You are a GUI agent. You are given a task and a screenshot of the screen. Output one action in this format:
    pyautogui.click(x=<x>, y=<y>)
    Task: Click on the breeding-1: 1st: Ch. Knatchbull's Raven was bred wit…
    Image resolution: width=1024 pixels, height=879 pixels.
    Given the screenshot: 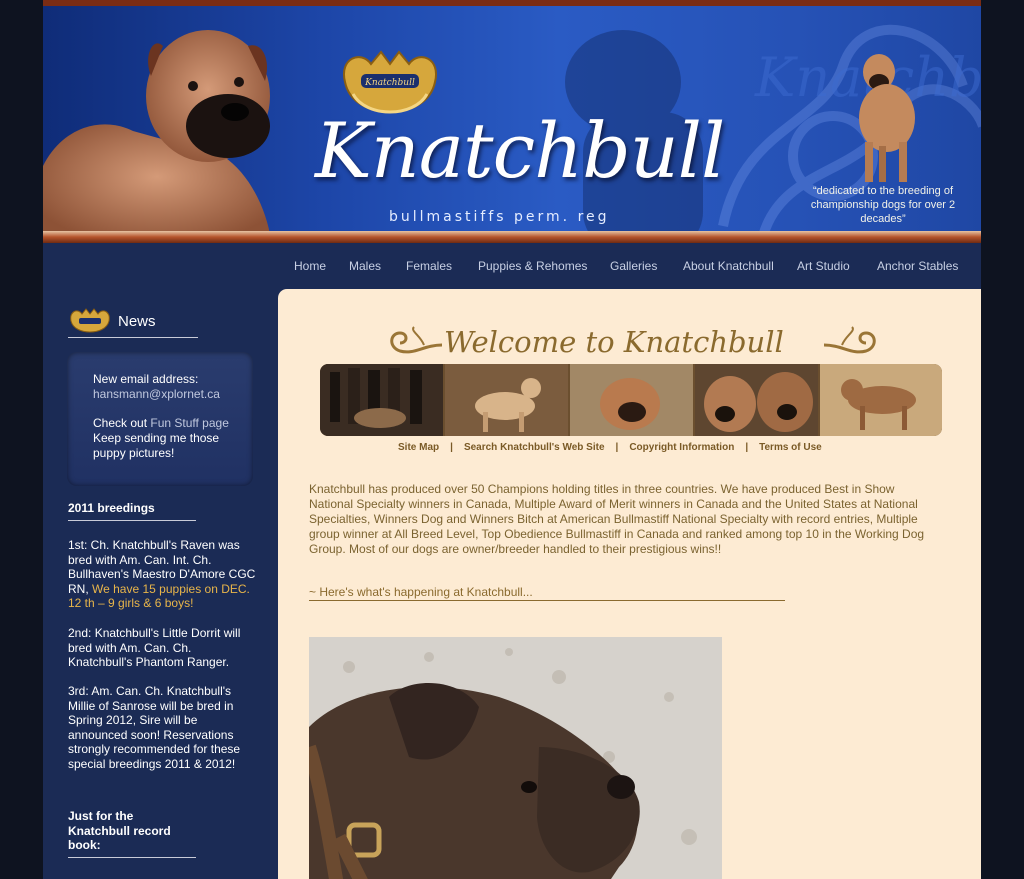 What is the action you would take?
    pyautogui.click(x=163, y=574)
    